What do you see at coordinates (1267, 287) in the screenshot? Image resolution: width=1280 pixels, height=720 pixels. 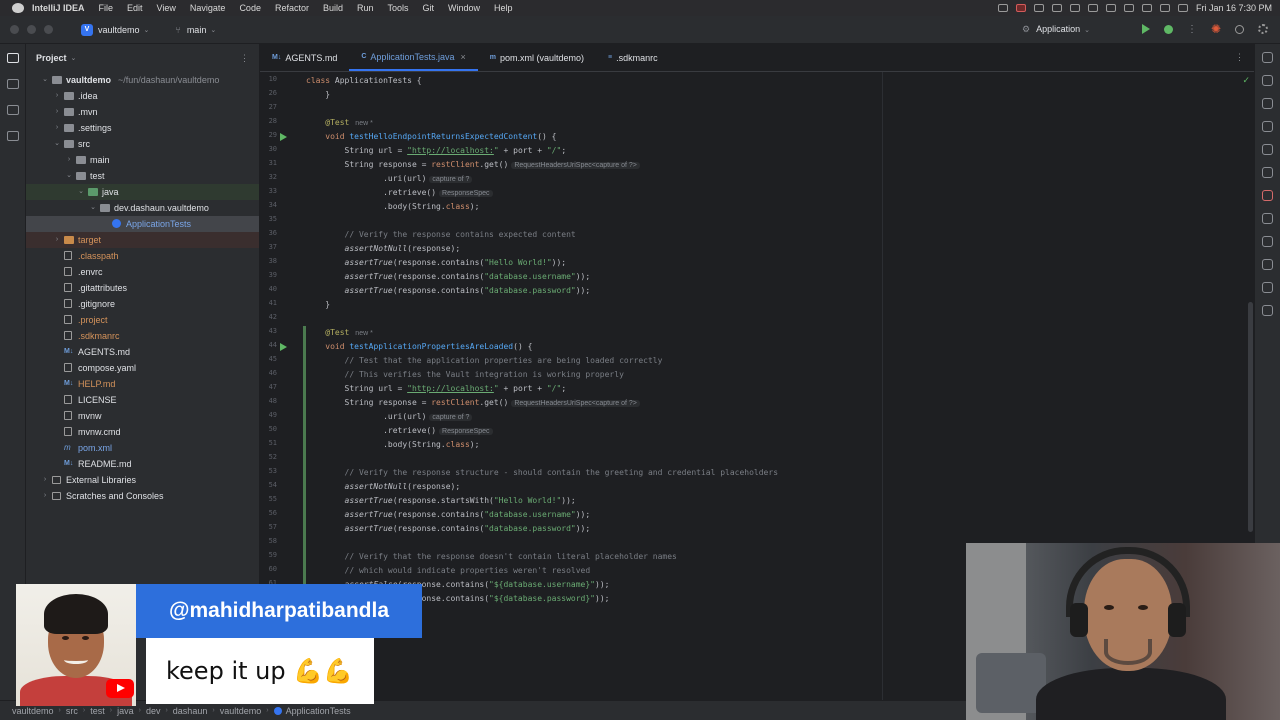 I see `terminal-icon` at bounding box center [1267, 287].